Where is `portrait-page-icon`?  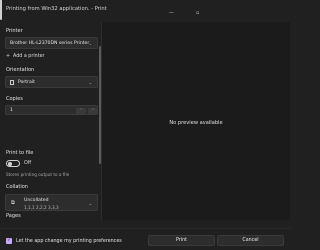 portrait-page-icon is located at coordinates (12, 82).